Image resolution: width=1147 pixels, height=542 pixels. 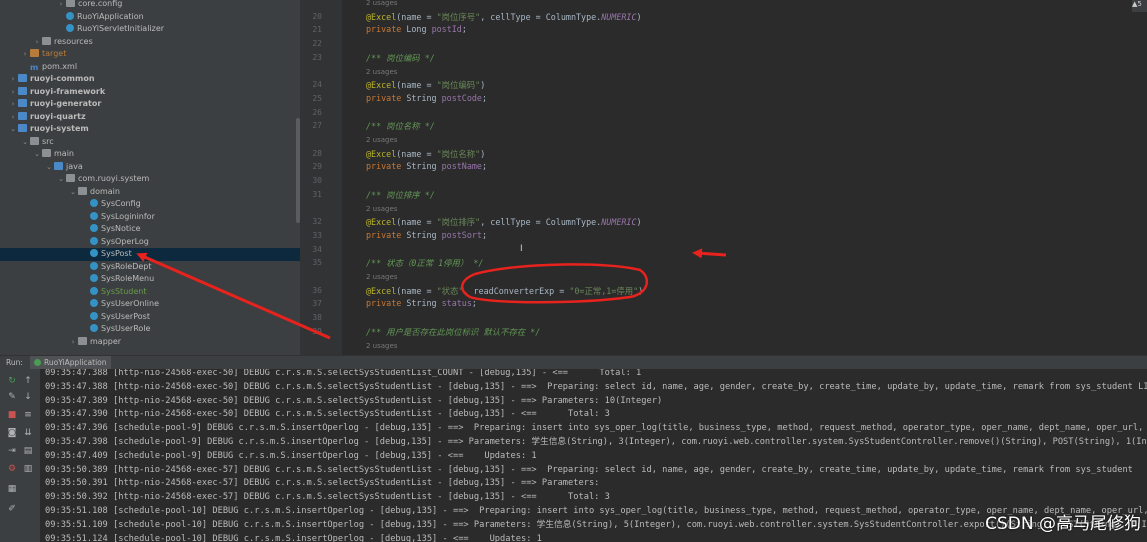 What do you see at coordinates (150, 5) in the screenshot?
I see `tree-item-core-config: › core.config` at bounding box center [150, 5].